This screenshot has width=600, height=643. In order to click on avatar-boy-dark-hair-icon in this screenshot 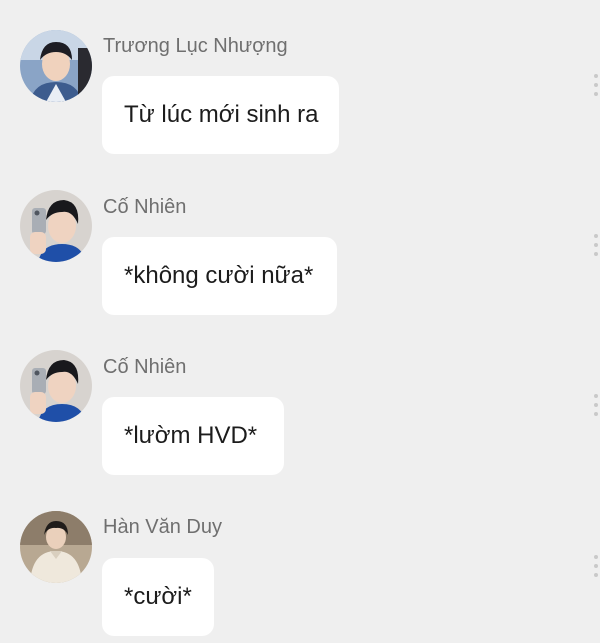, I will do `click(56, 66)`.